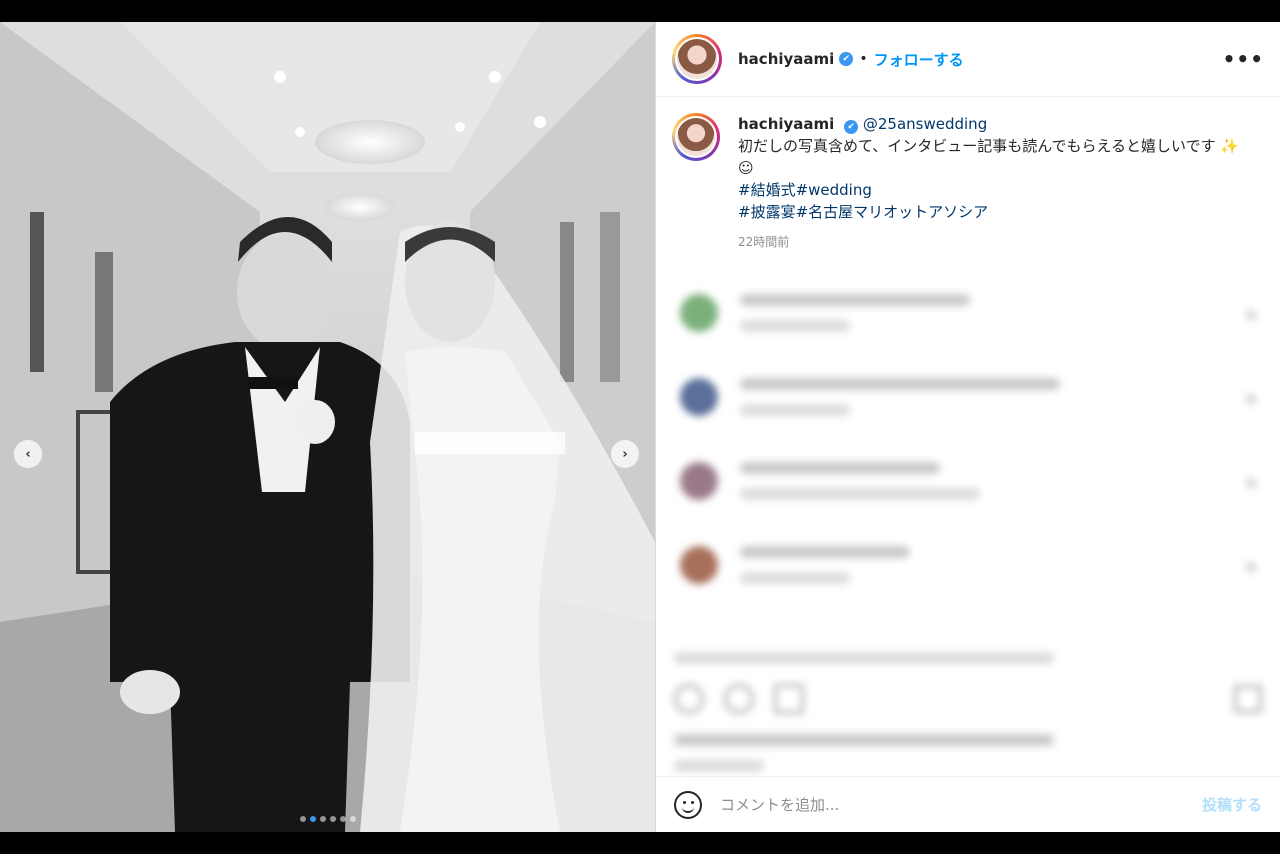 The image size is (1280, 854). I want to click on carousel-prev-button: ‹, so click(28, 454).